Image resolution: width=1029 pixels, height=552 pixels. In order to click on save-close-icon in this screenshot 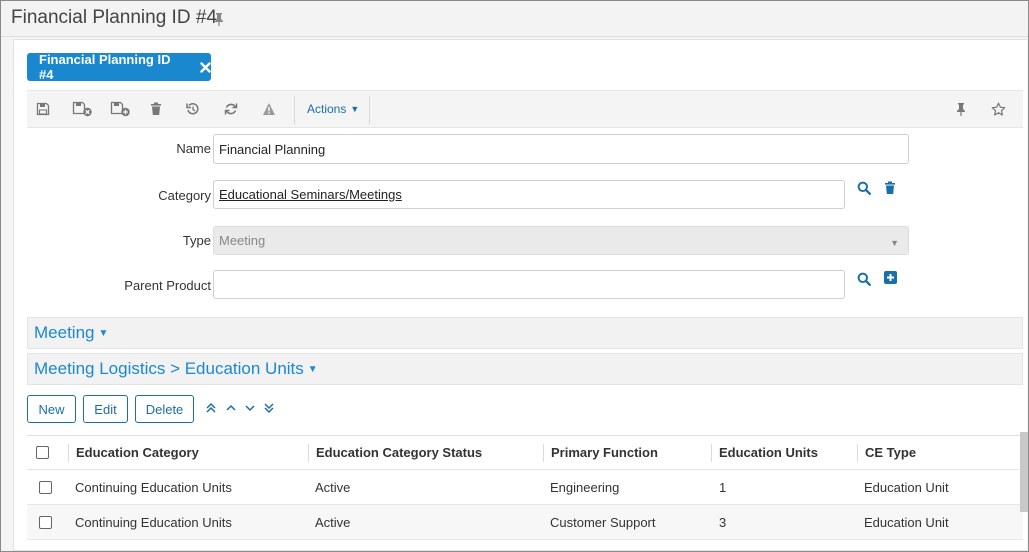, I will do `click(83, 109)`.